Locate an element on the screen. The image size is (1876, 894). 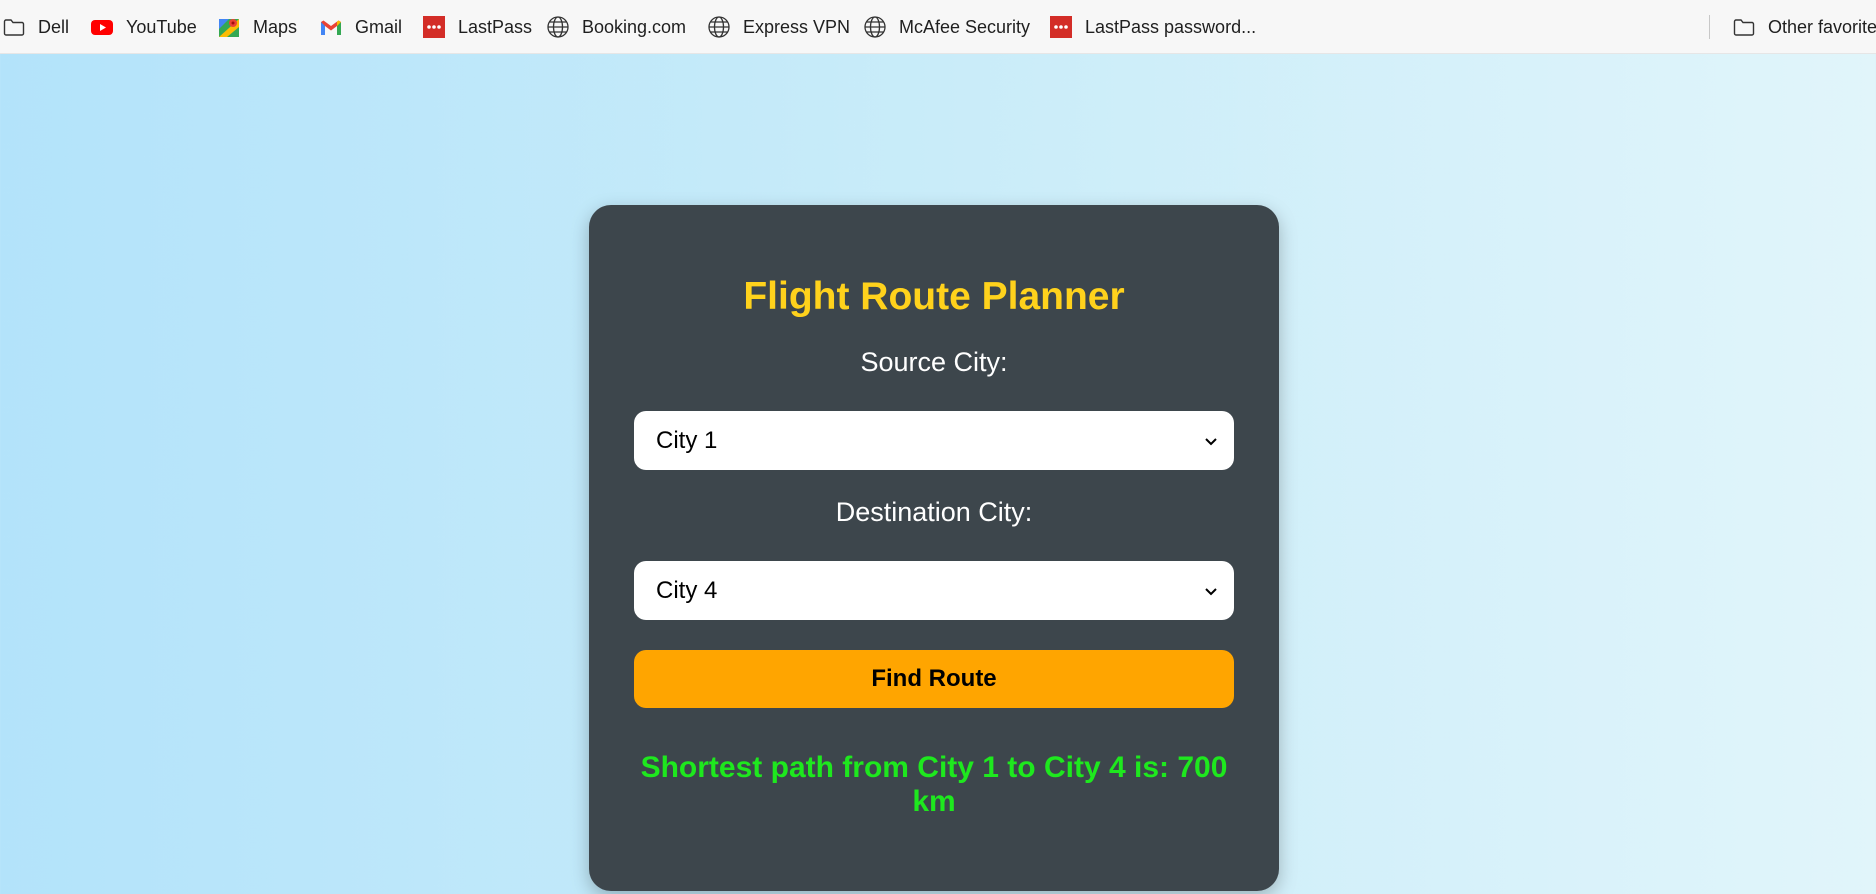
bookmark-expressvpn: Express VPN is located at coordinates (778, 27).